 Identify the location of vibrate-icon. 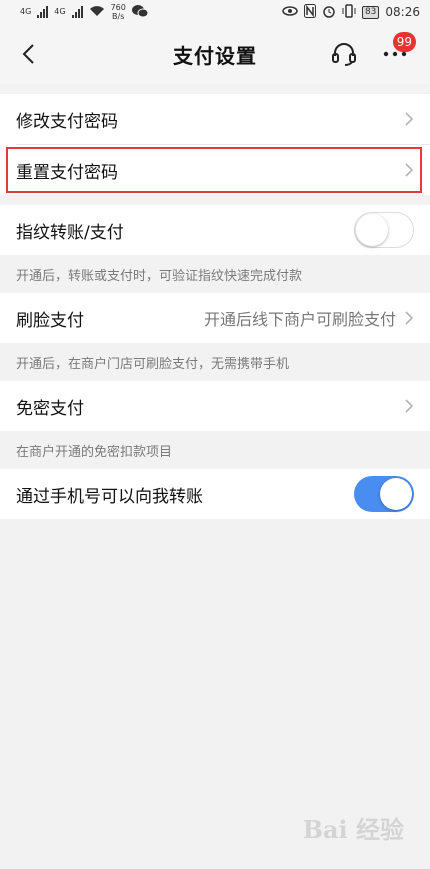
(349, 12).